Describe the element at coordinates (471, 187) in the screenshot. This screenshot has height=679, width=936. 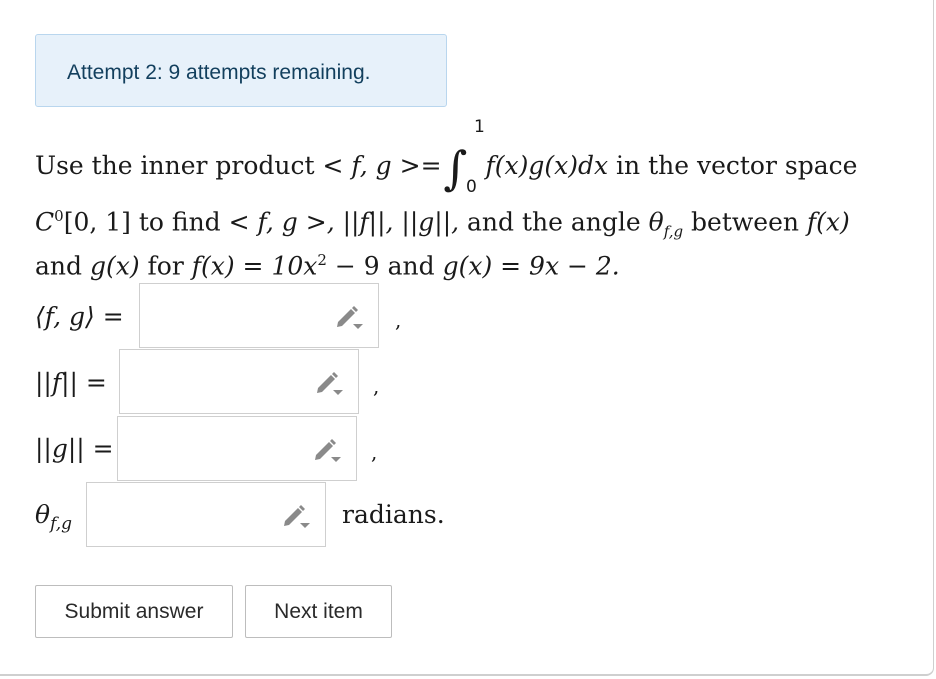
I see `integral-lower-limit: 0` at that location.